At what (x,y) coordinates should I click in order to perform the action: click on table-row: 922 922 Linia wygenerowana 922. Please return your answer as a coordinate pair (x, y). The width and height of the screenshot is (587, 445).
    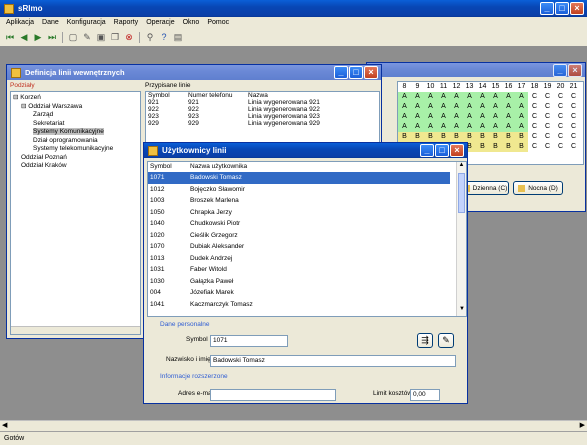
    Looking at the image, I should click on (262, 109).